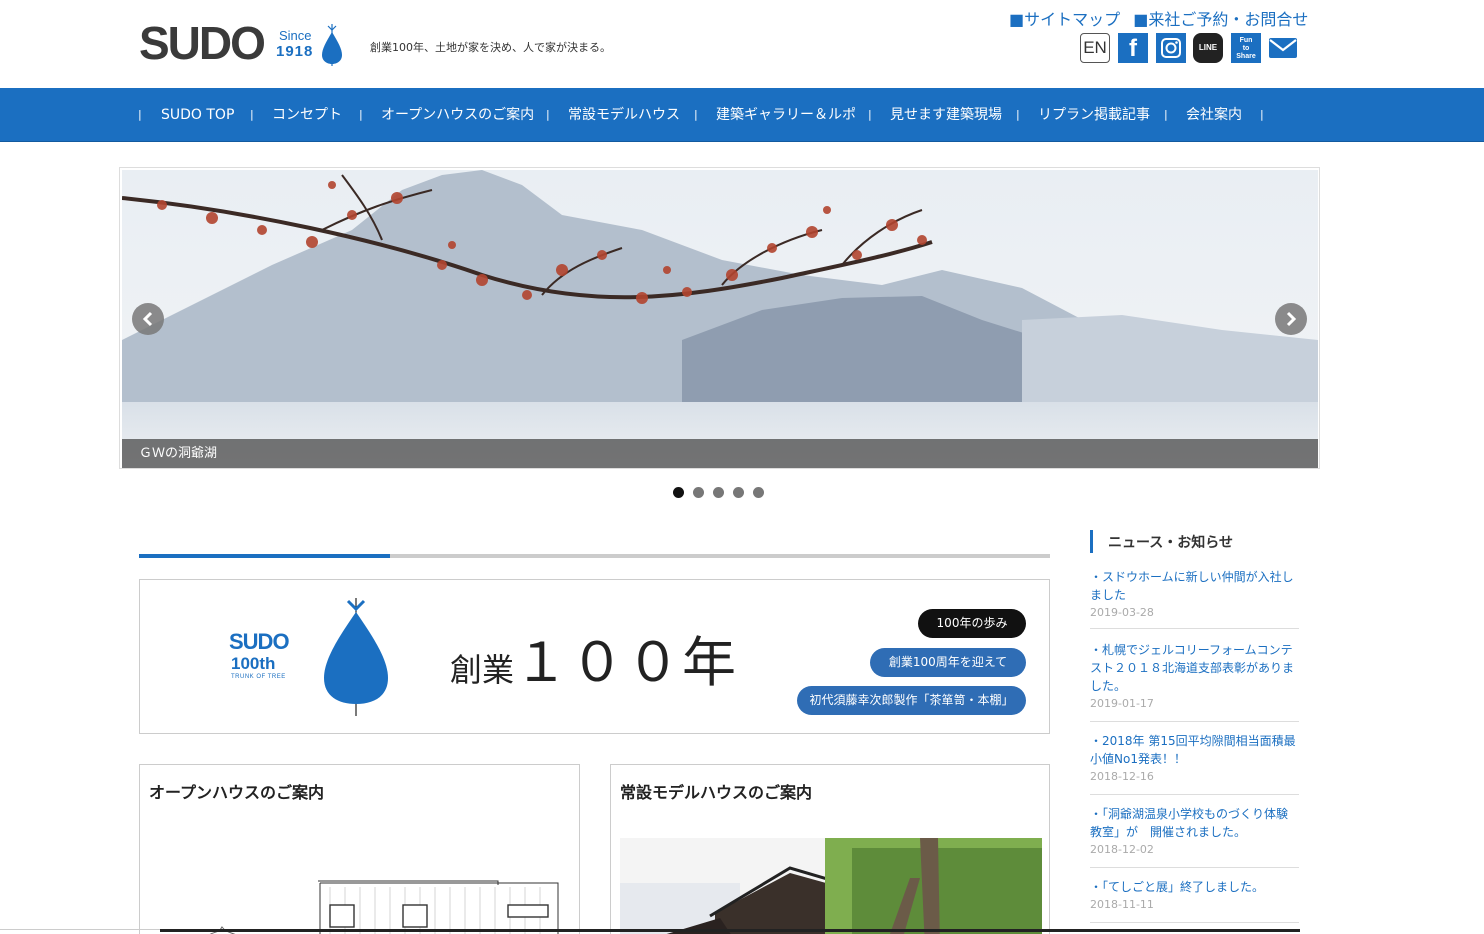 The image size is (1484, 934). What do you see at coordinates (948, 662) in the screenshot?
I see `anniversary-button: 創業100周年を迎えて` at bounding box center [948, 662].